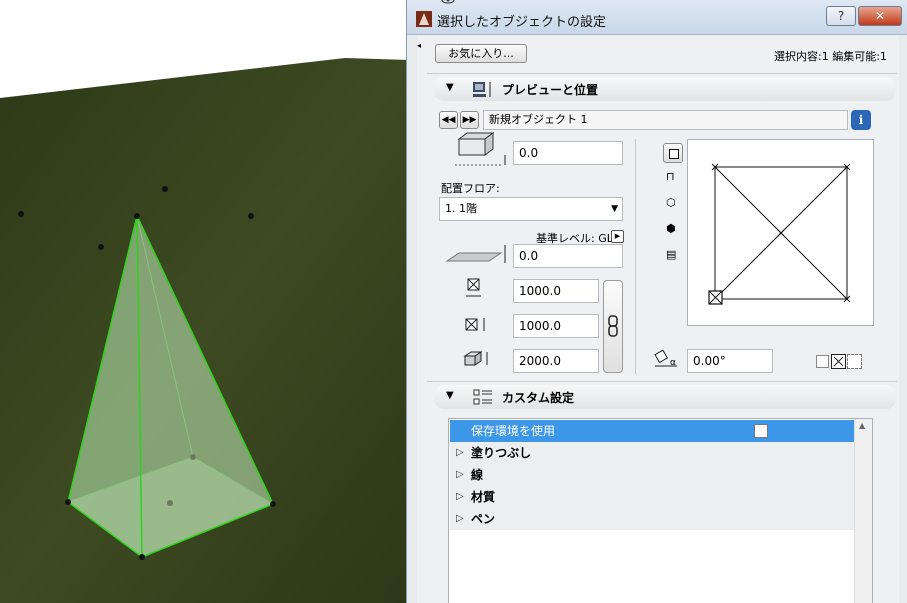  I want to click on floor-select: 1. 1階 ▼, so click(531, 209).